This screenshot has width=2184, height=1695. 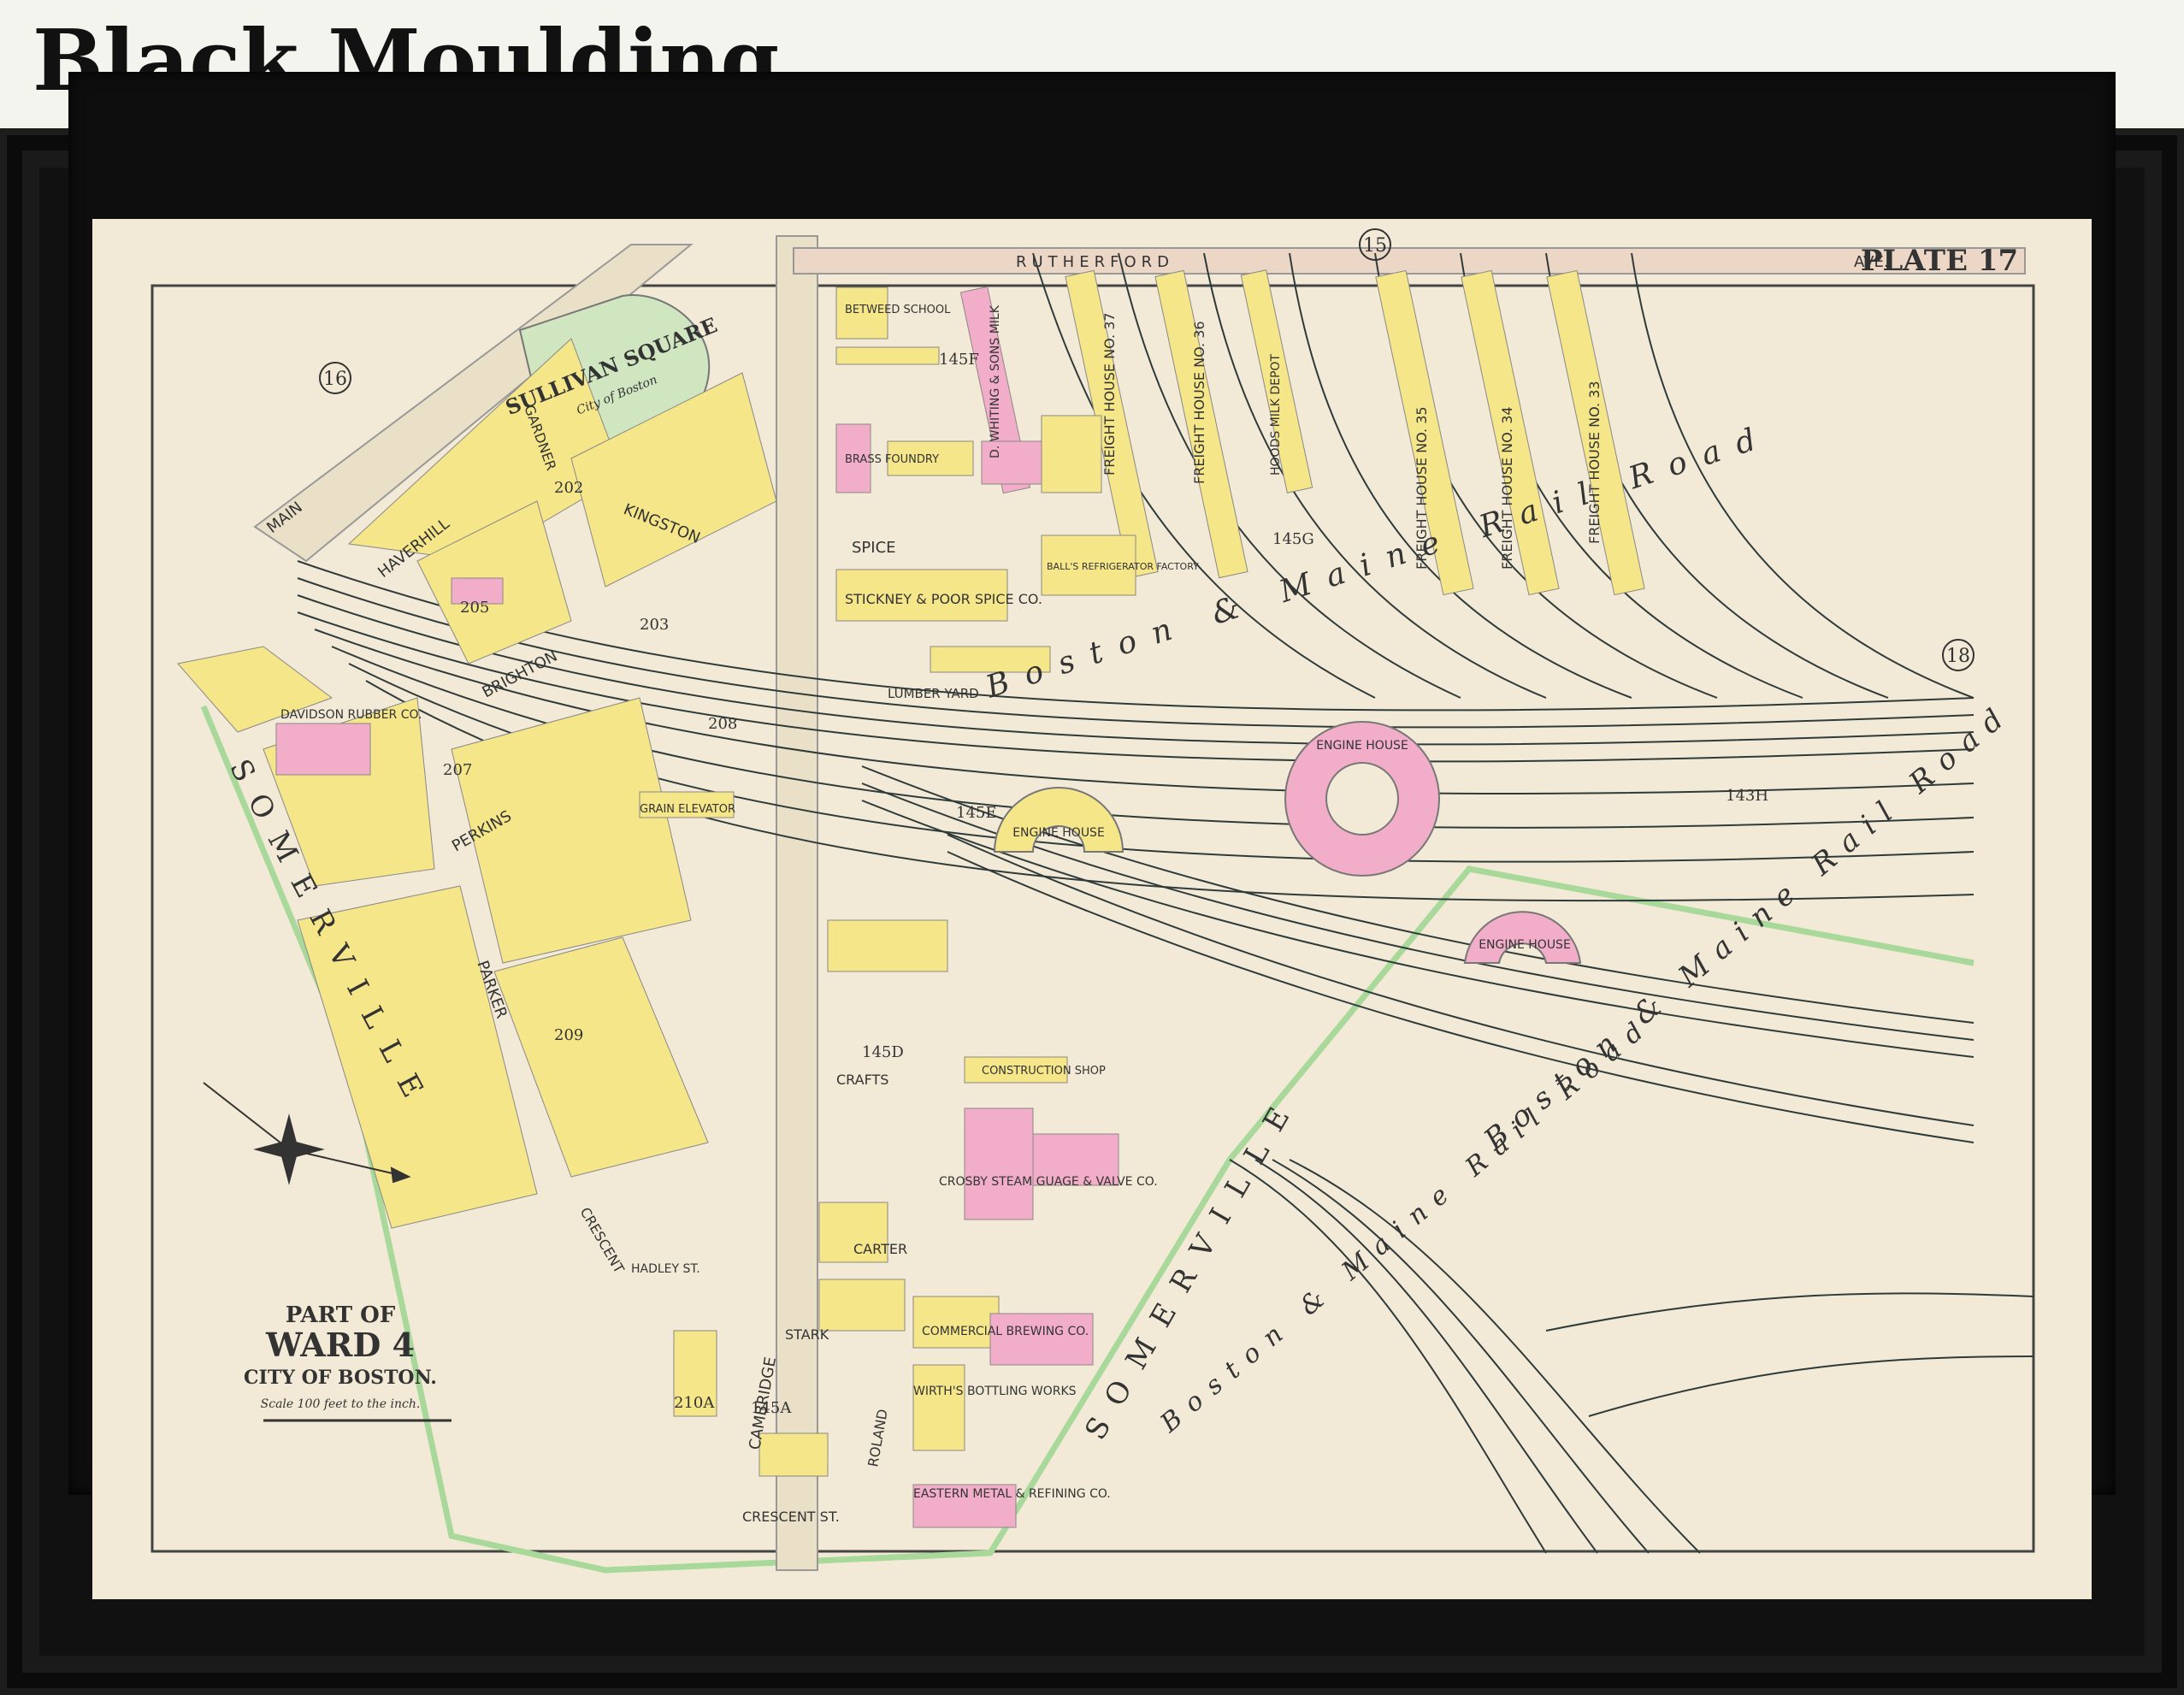 What do you see at coordinates (340, 1378) in the screenshot?
I see `title-city: CITY OF BOSTON.` at bounding box center [340, 1378].